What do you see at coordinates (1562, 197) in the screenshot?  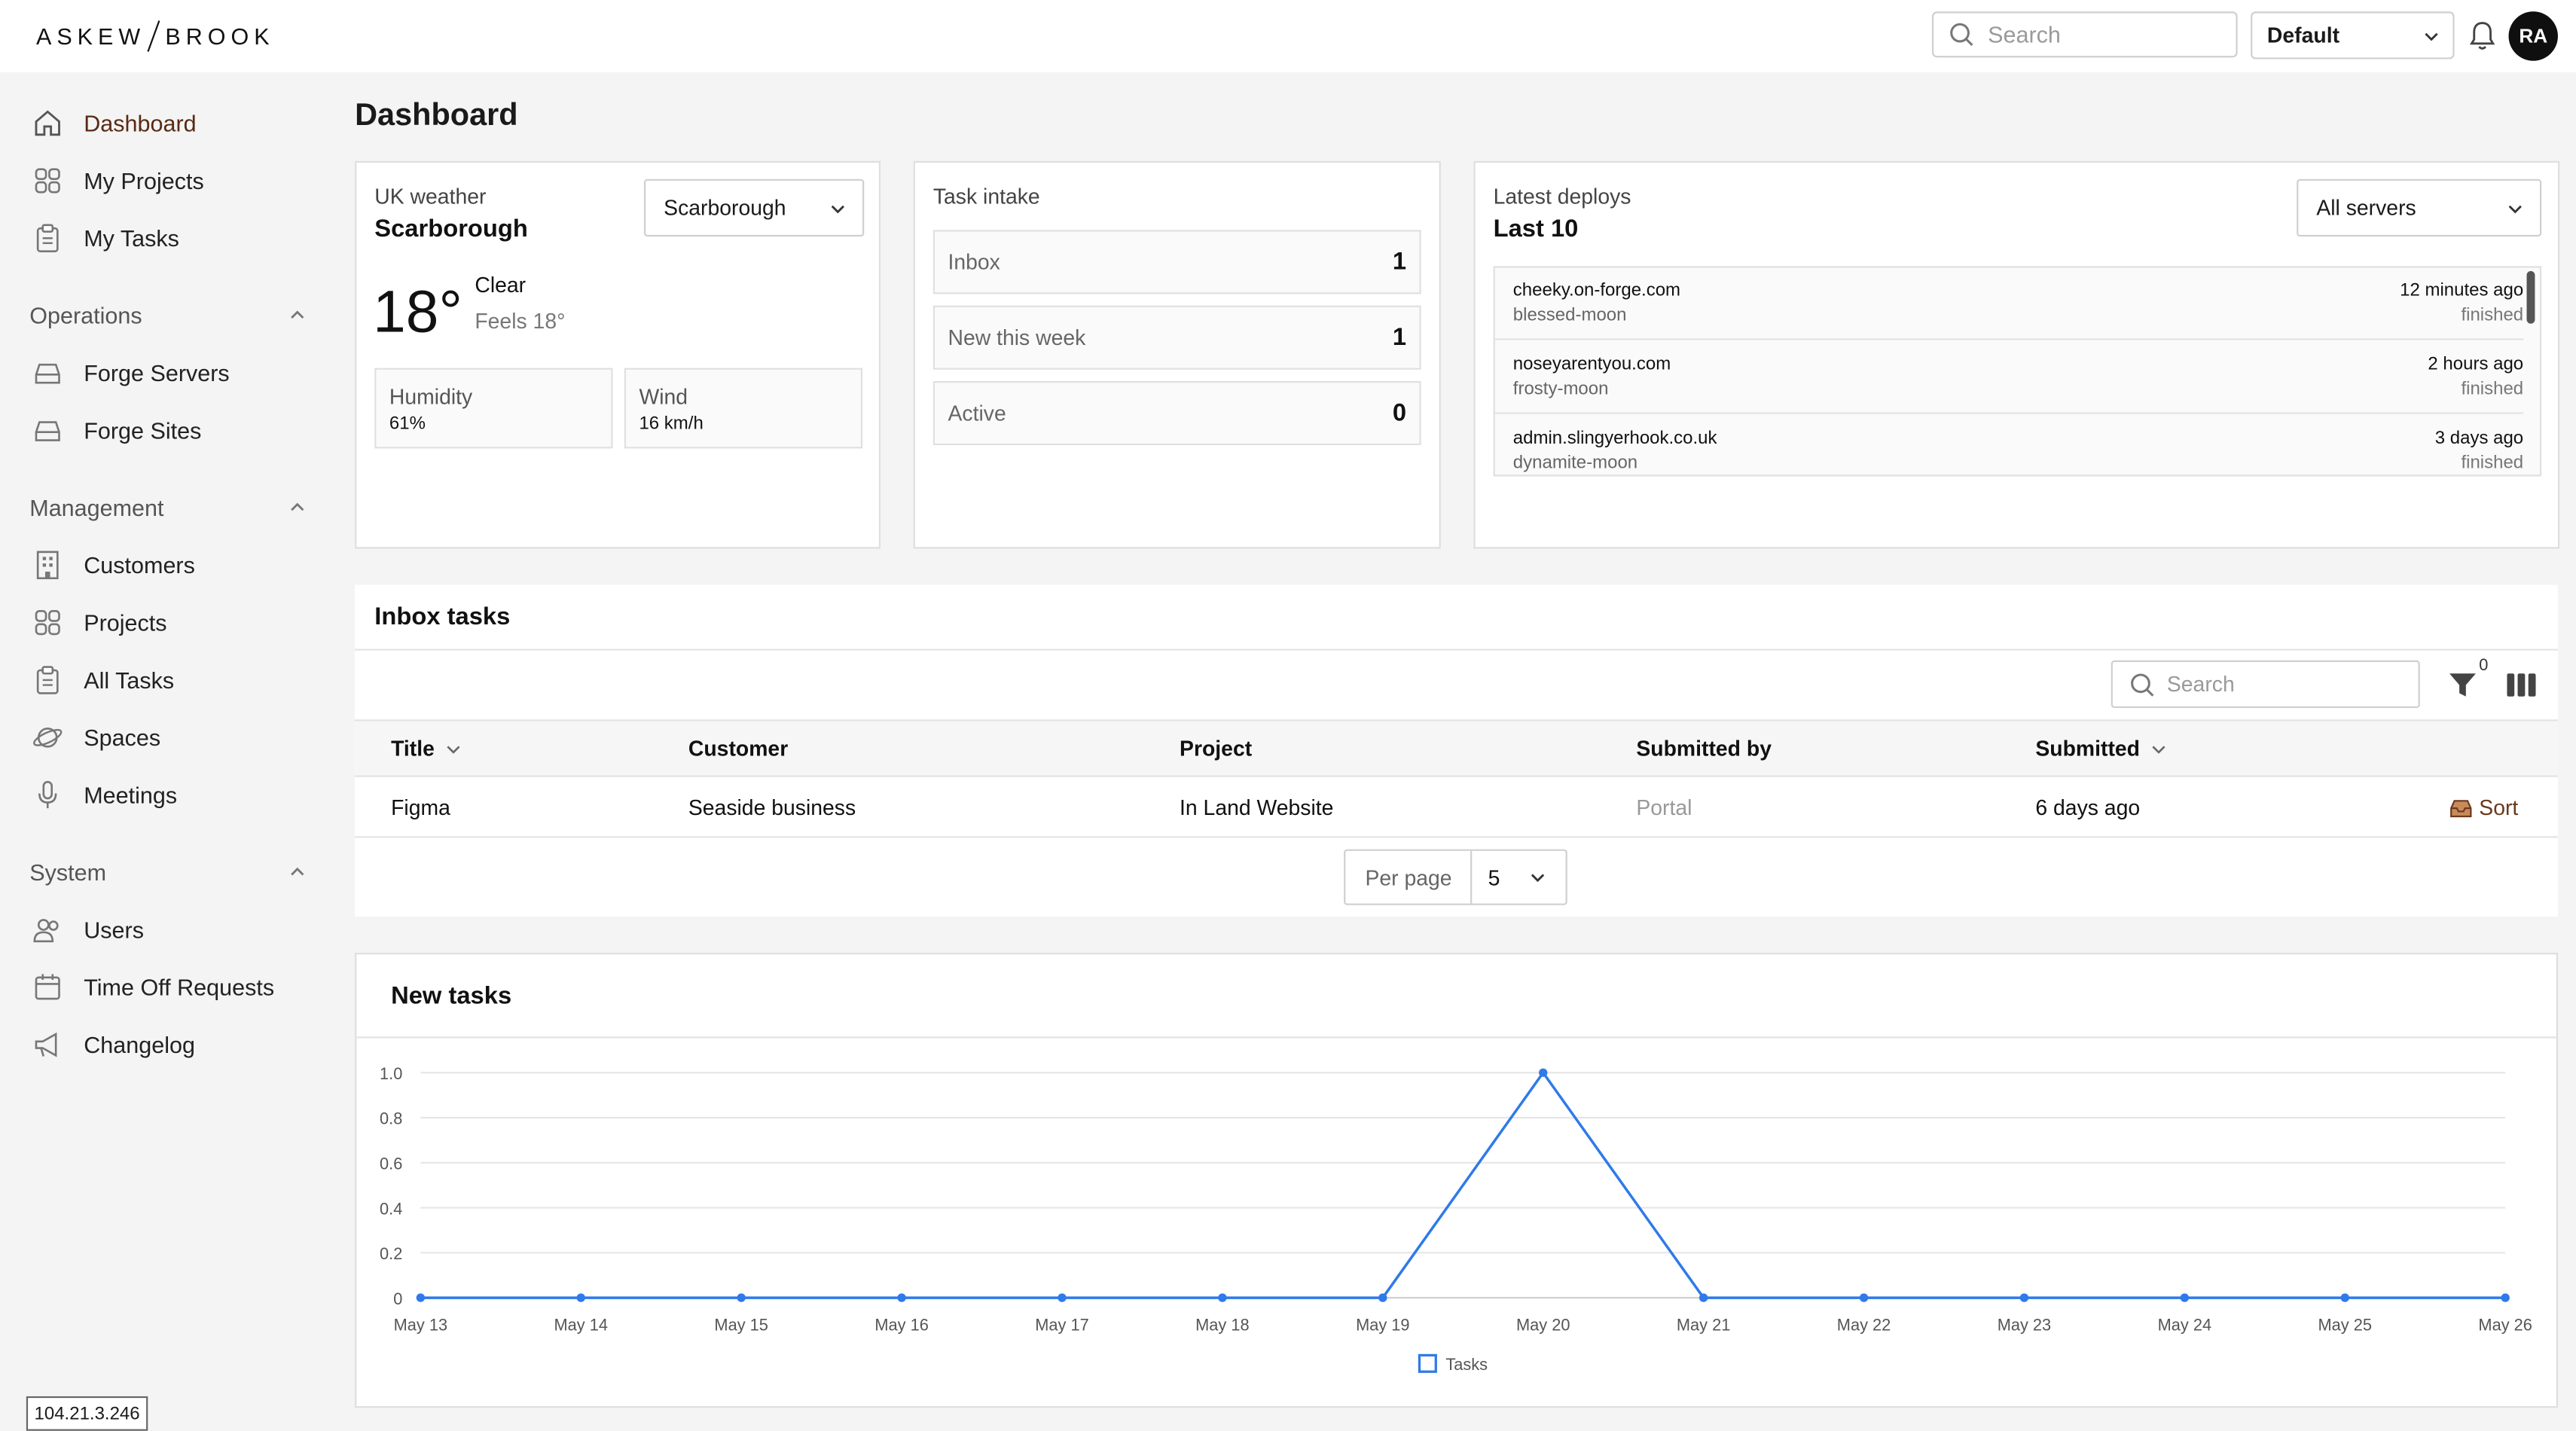 I see `deploys-heading: Latest deploys` at bounding box center [1562, 197].